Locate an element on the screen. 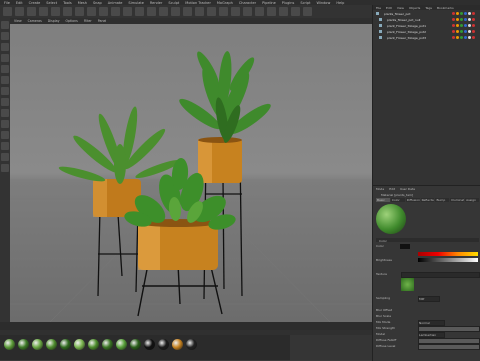 This screenshot has height=361, width=480. menu-item: Create is located at coordinates (35, 3).